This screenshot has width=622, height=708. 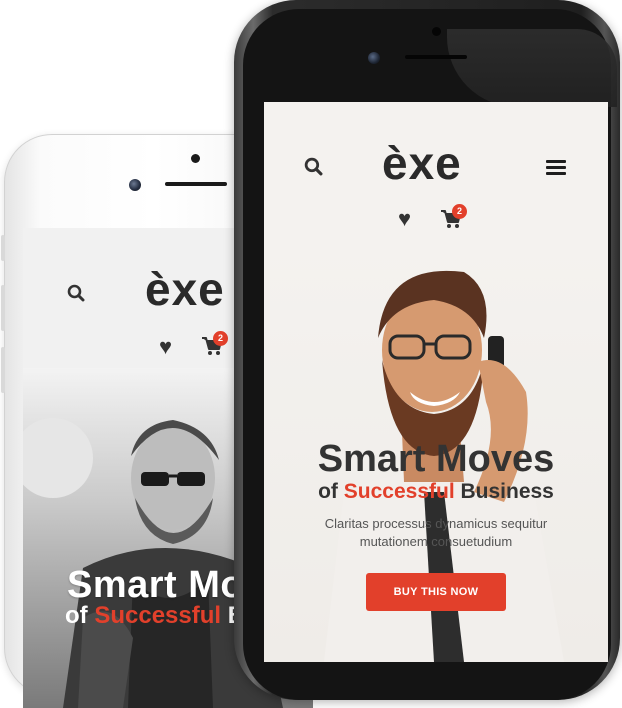 I want to click on mute-switch, so click(x=3, y=248).